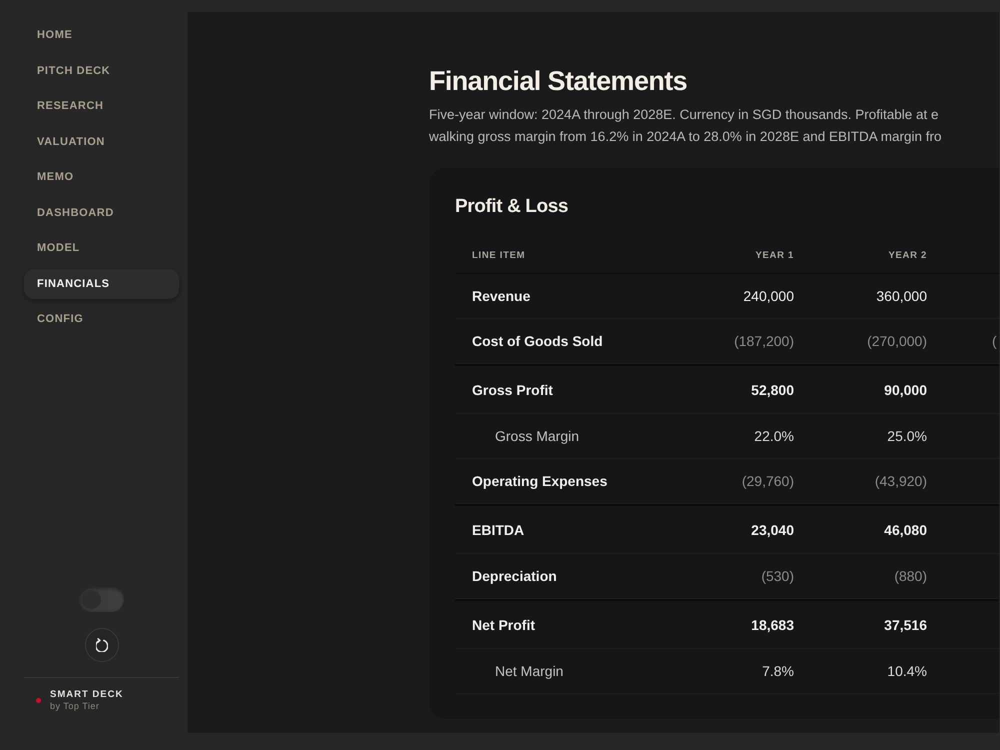 This screenshot has height=750, width=1000. I want to click on refresh-icon, so click(102, 645).